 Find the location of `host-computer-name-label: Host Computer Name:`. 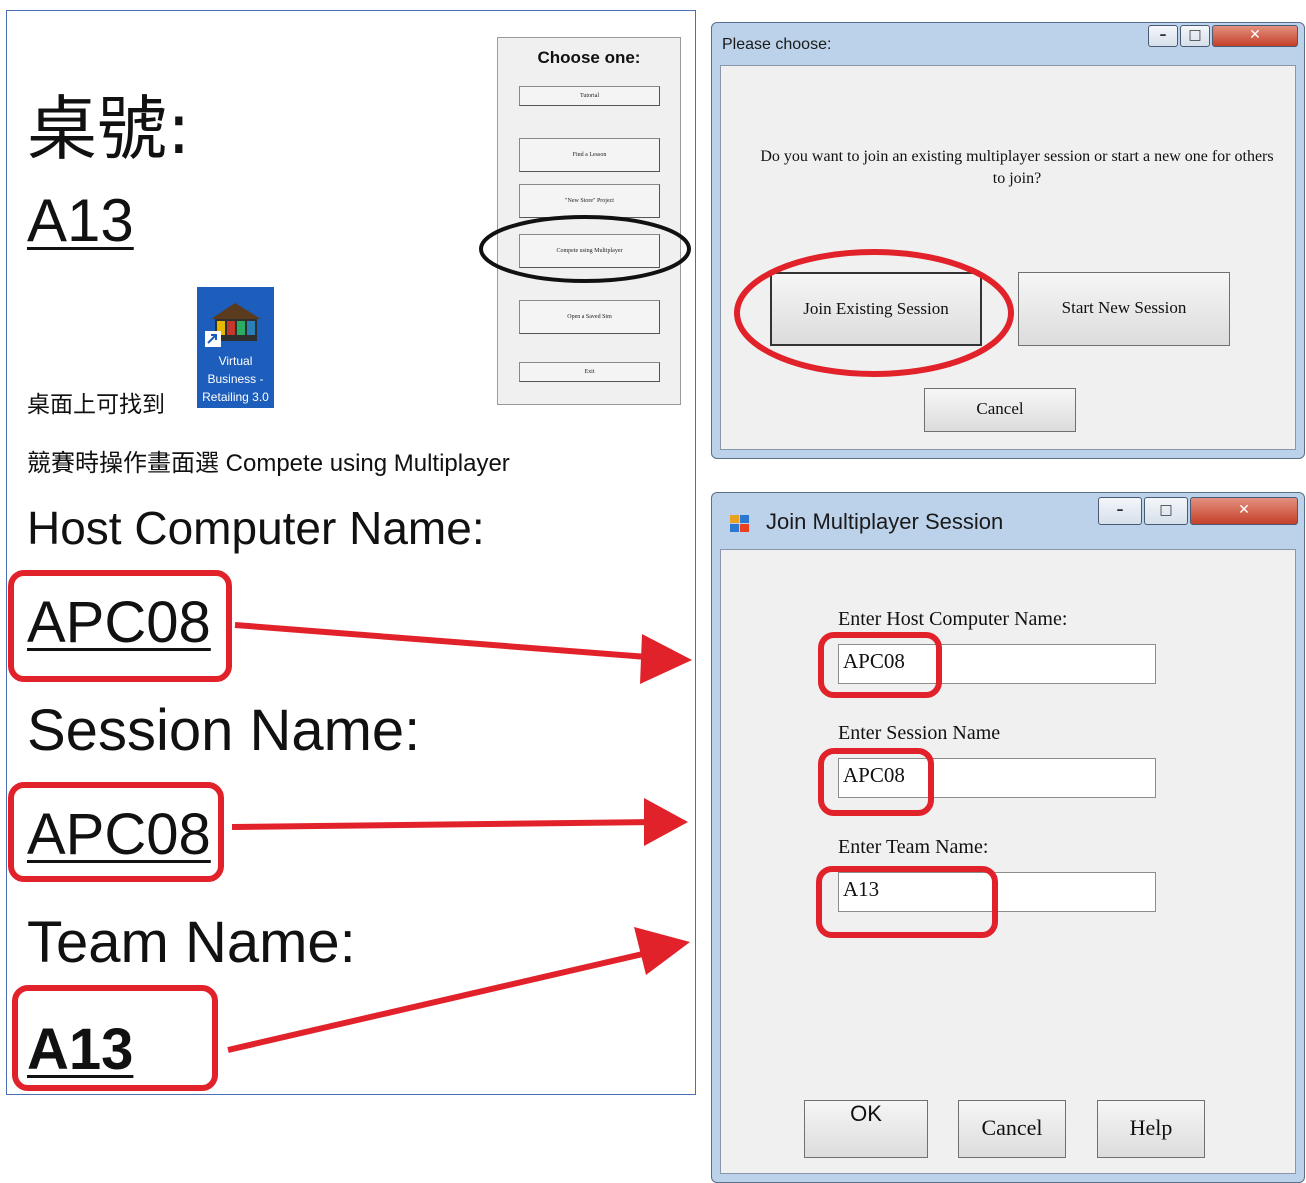

host-computer-name-label: Host Computer Name: is located at coordinates (256, 528).